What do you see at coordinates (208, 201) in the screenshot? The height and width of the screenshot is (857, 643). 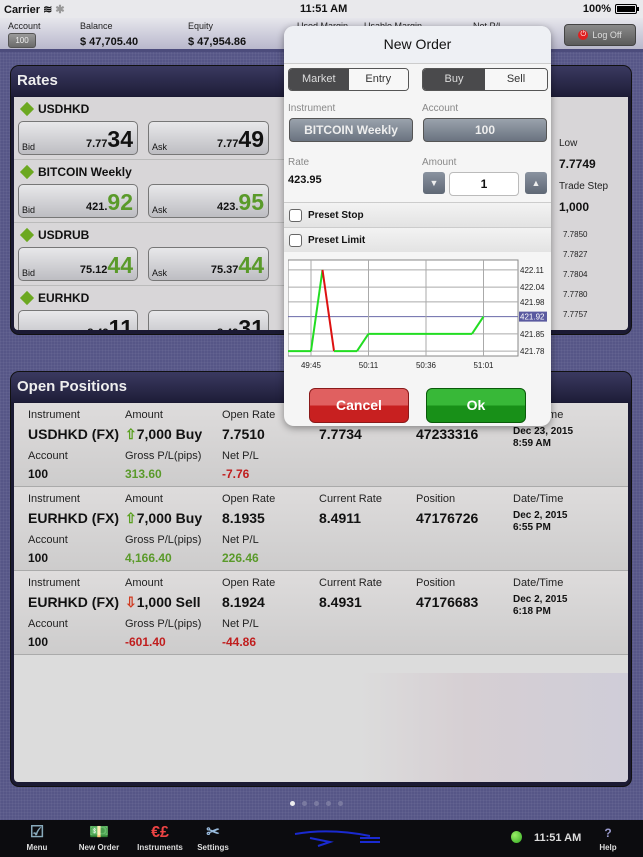 I see `ask-button: Ask 423.95` at bounding box center [208, 201].